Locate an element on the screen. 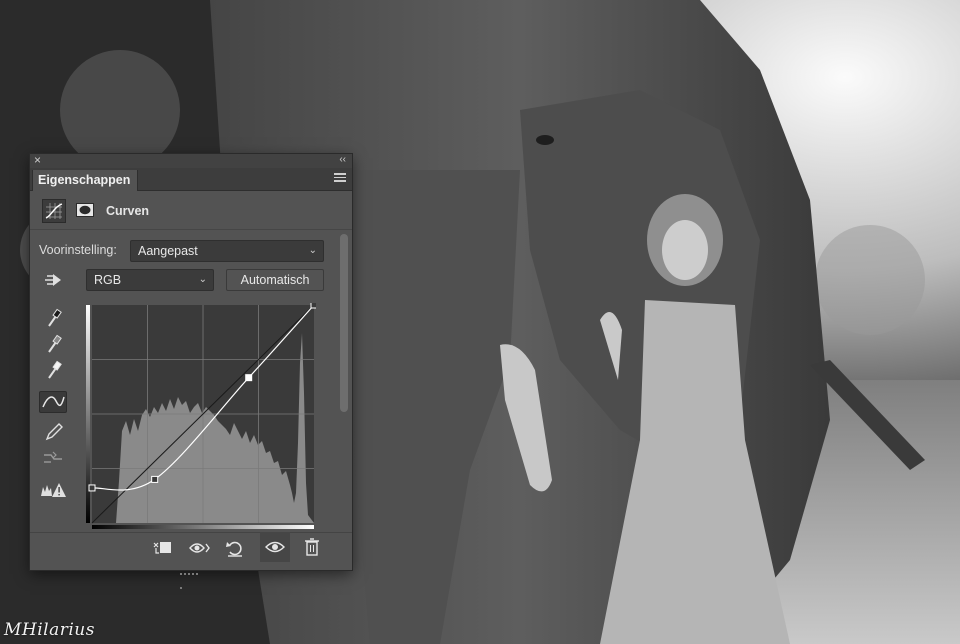 This screenshot has height=644, width=960. channel-value: RGB is located at coordinates (108, 280).